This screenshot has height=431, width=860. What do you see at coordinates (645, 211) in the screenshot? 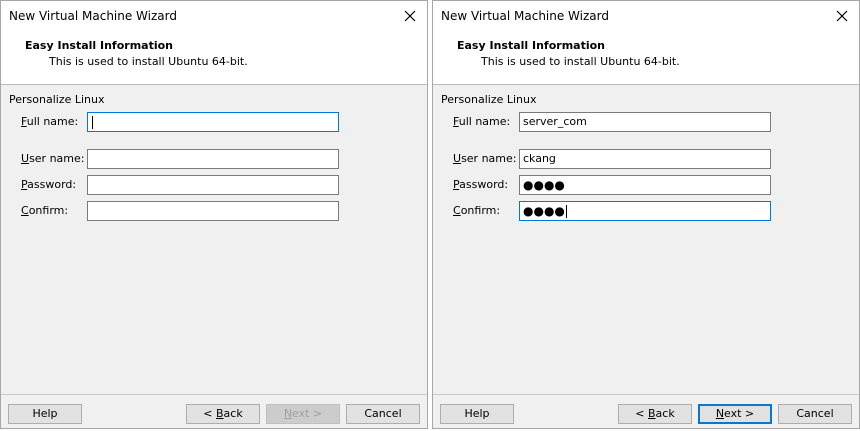
I see `confirm-input: ●●●●` at bounding box center [645, 211].